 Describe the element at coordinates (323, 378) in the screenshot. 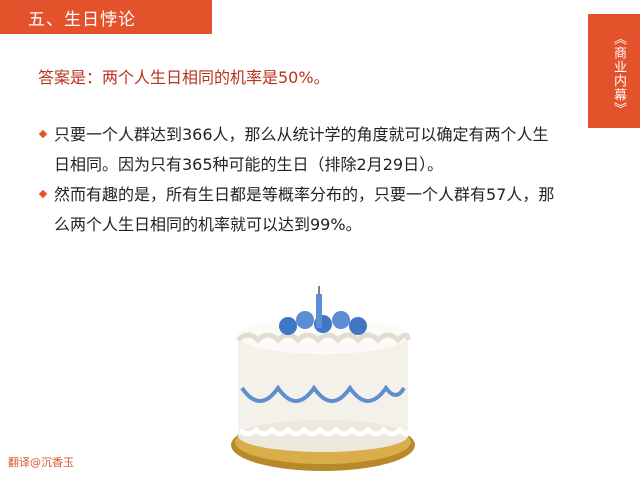

I see `birthday-cake-illustration` at that location.